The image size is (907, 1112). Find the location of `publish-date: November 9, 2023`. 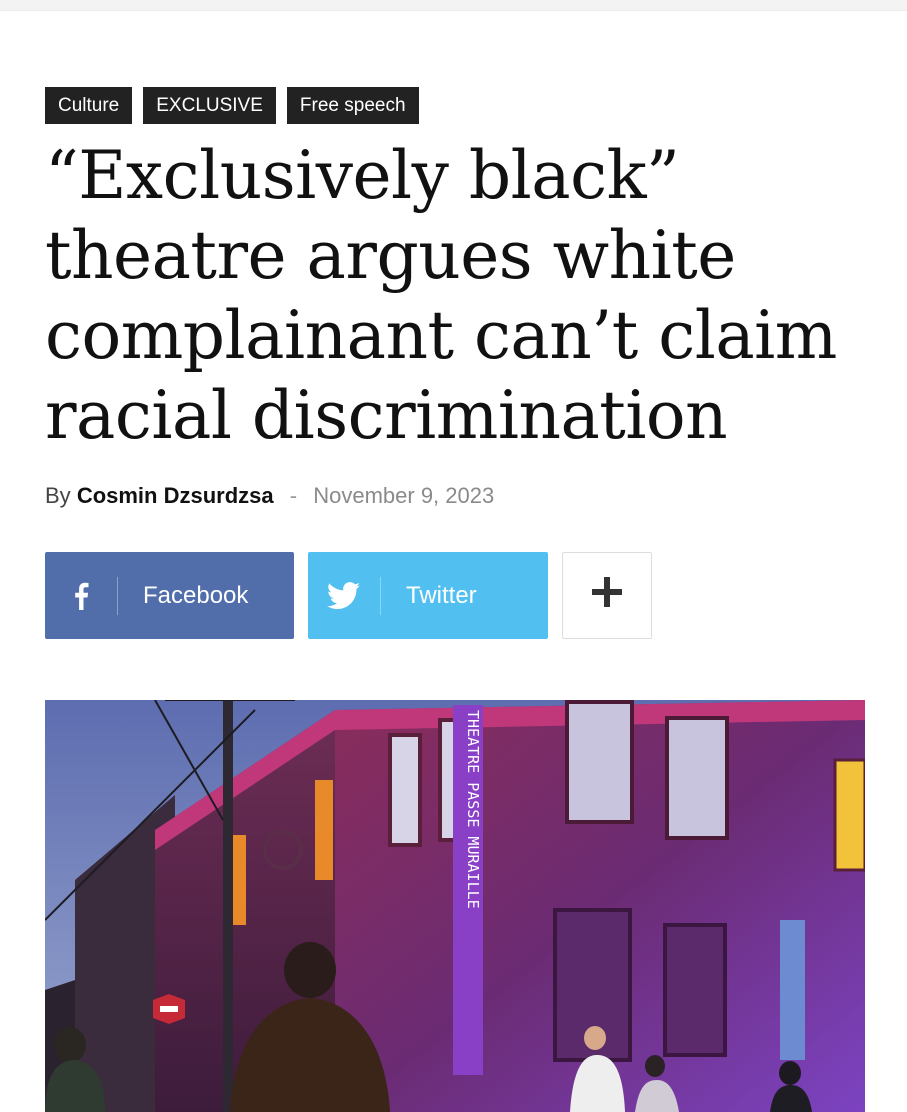

publish-date: November 9, 2023 is located at coordinates (404, 495).